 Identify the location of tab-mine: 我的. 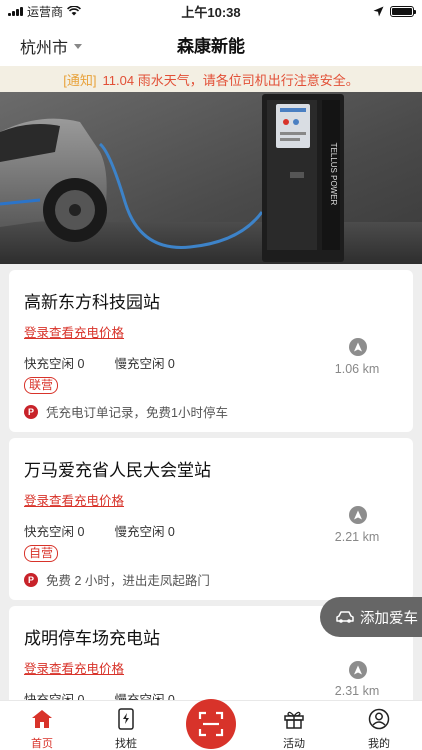
(379, 728).